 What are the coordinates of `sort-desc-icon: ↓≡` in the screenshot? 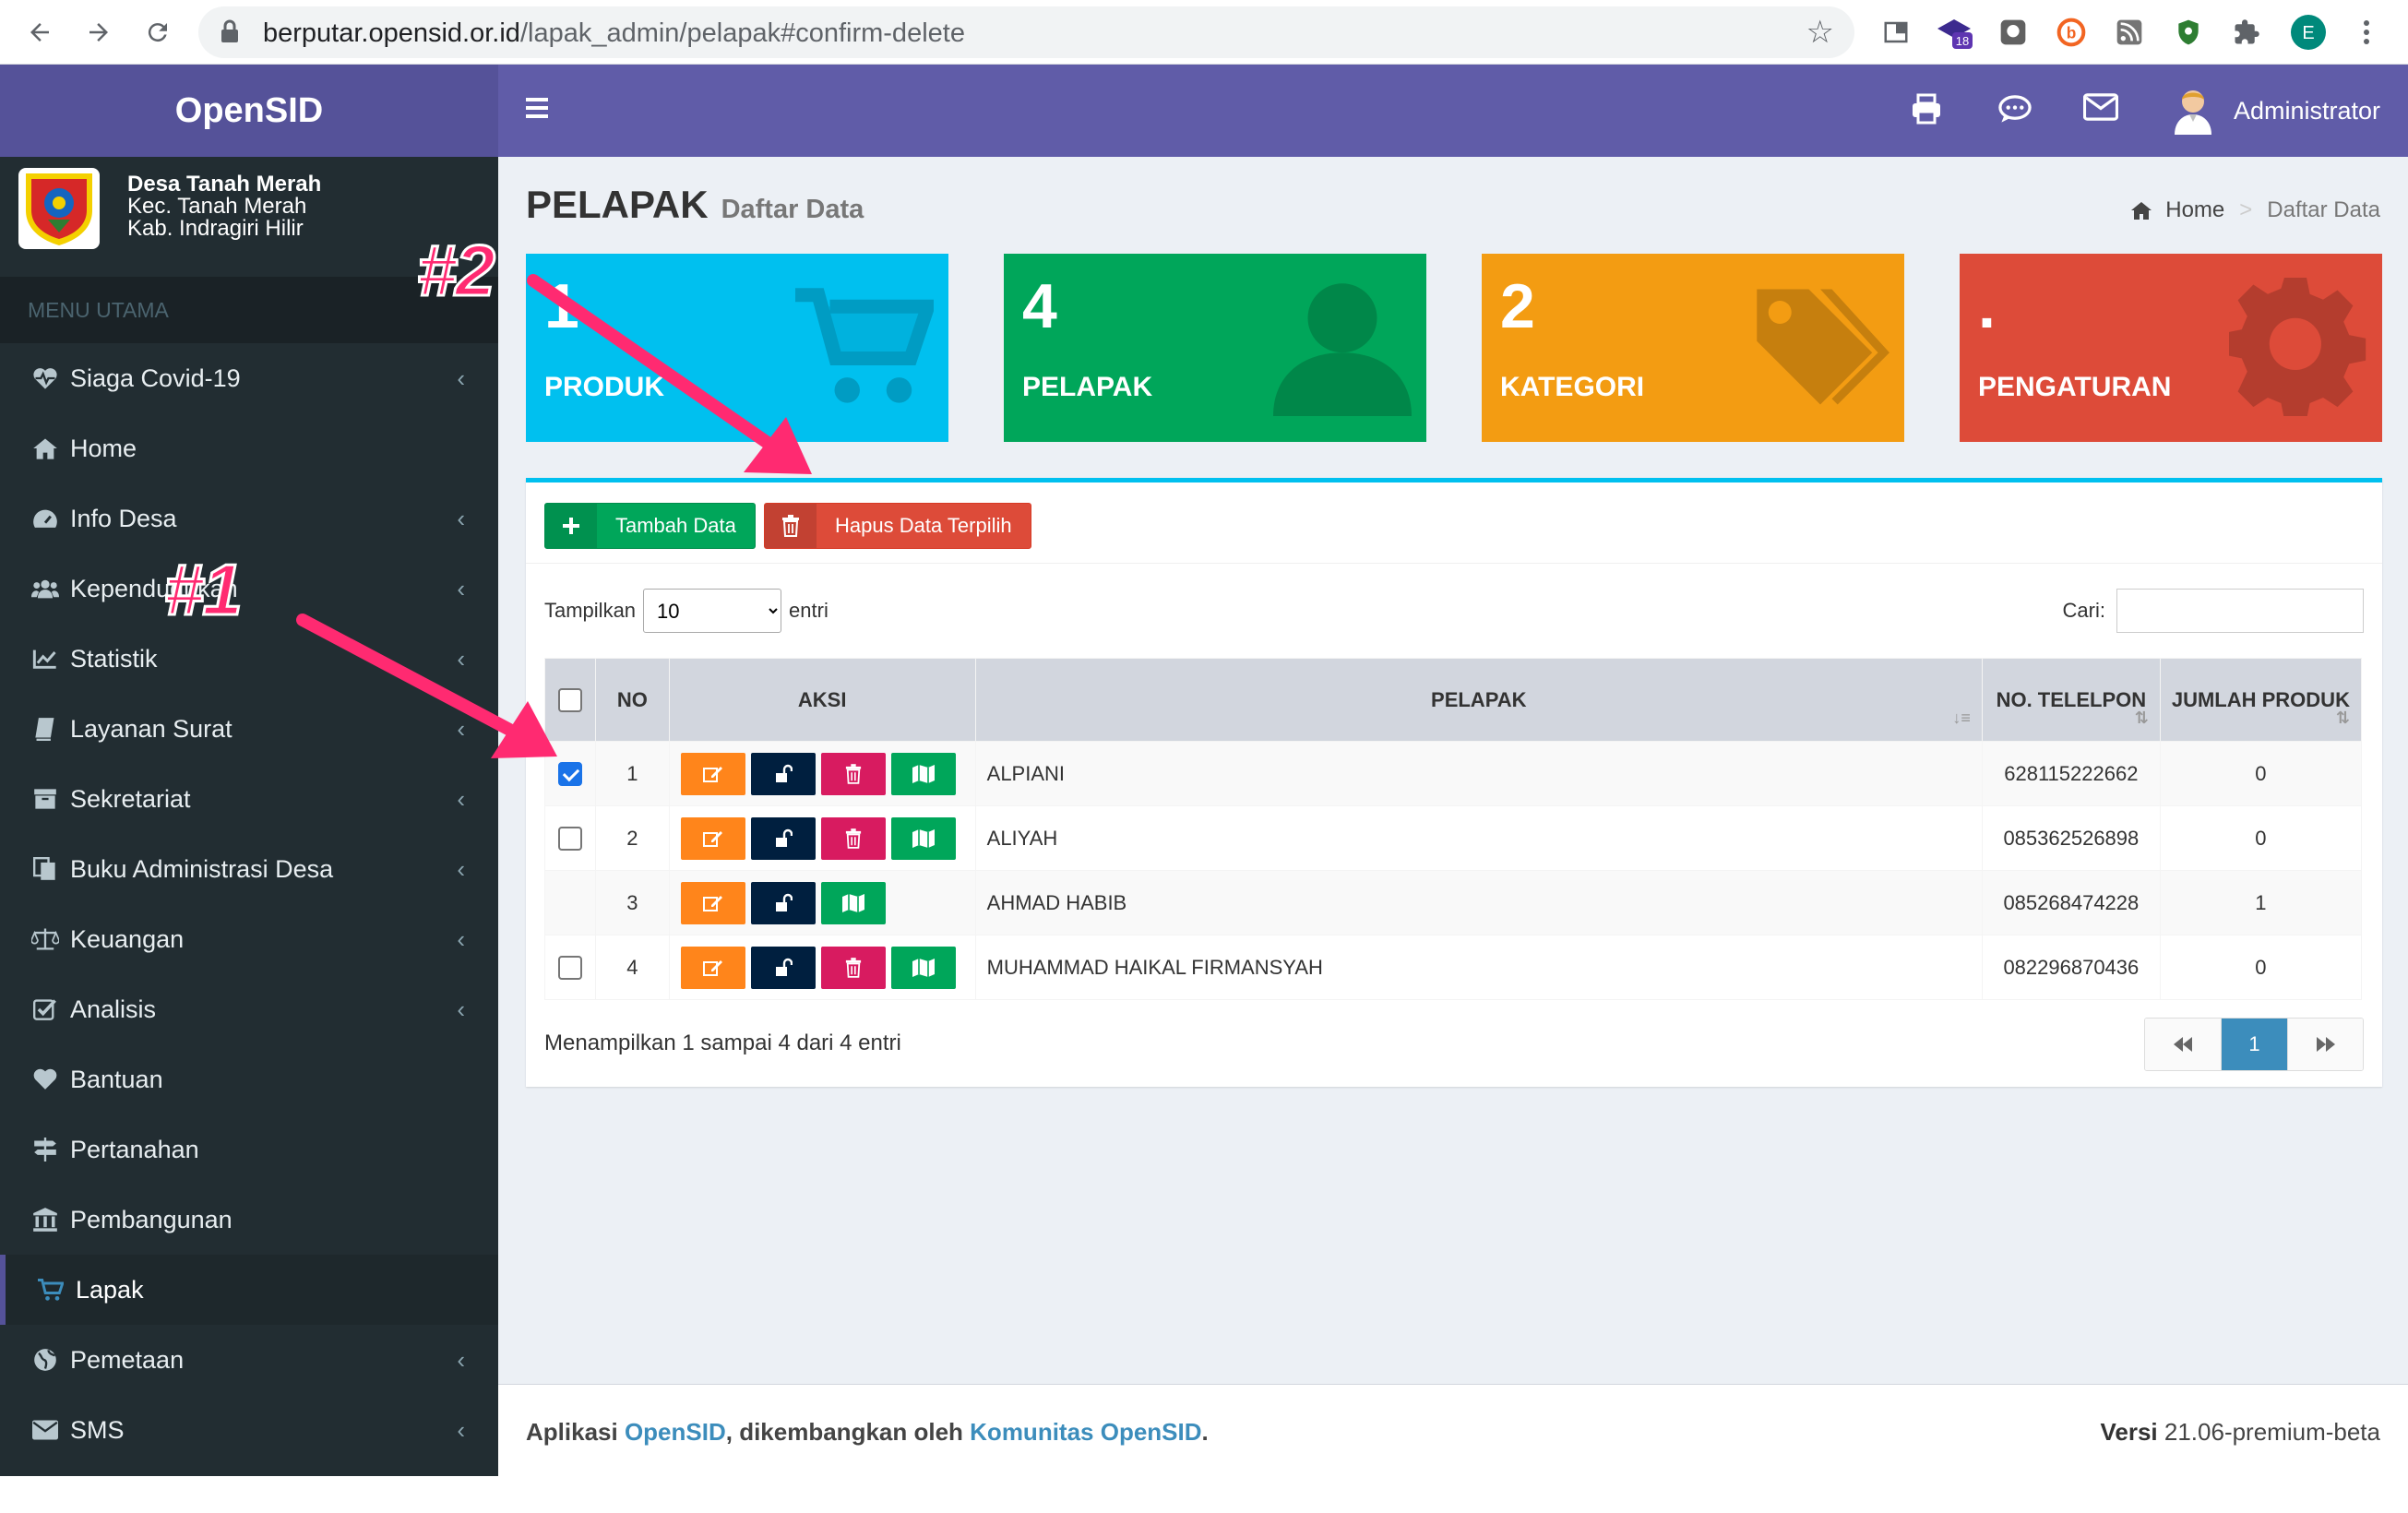 It's located at (1961, 718).